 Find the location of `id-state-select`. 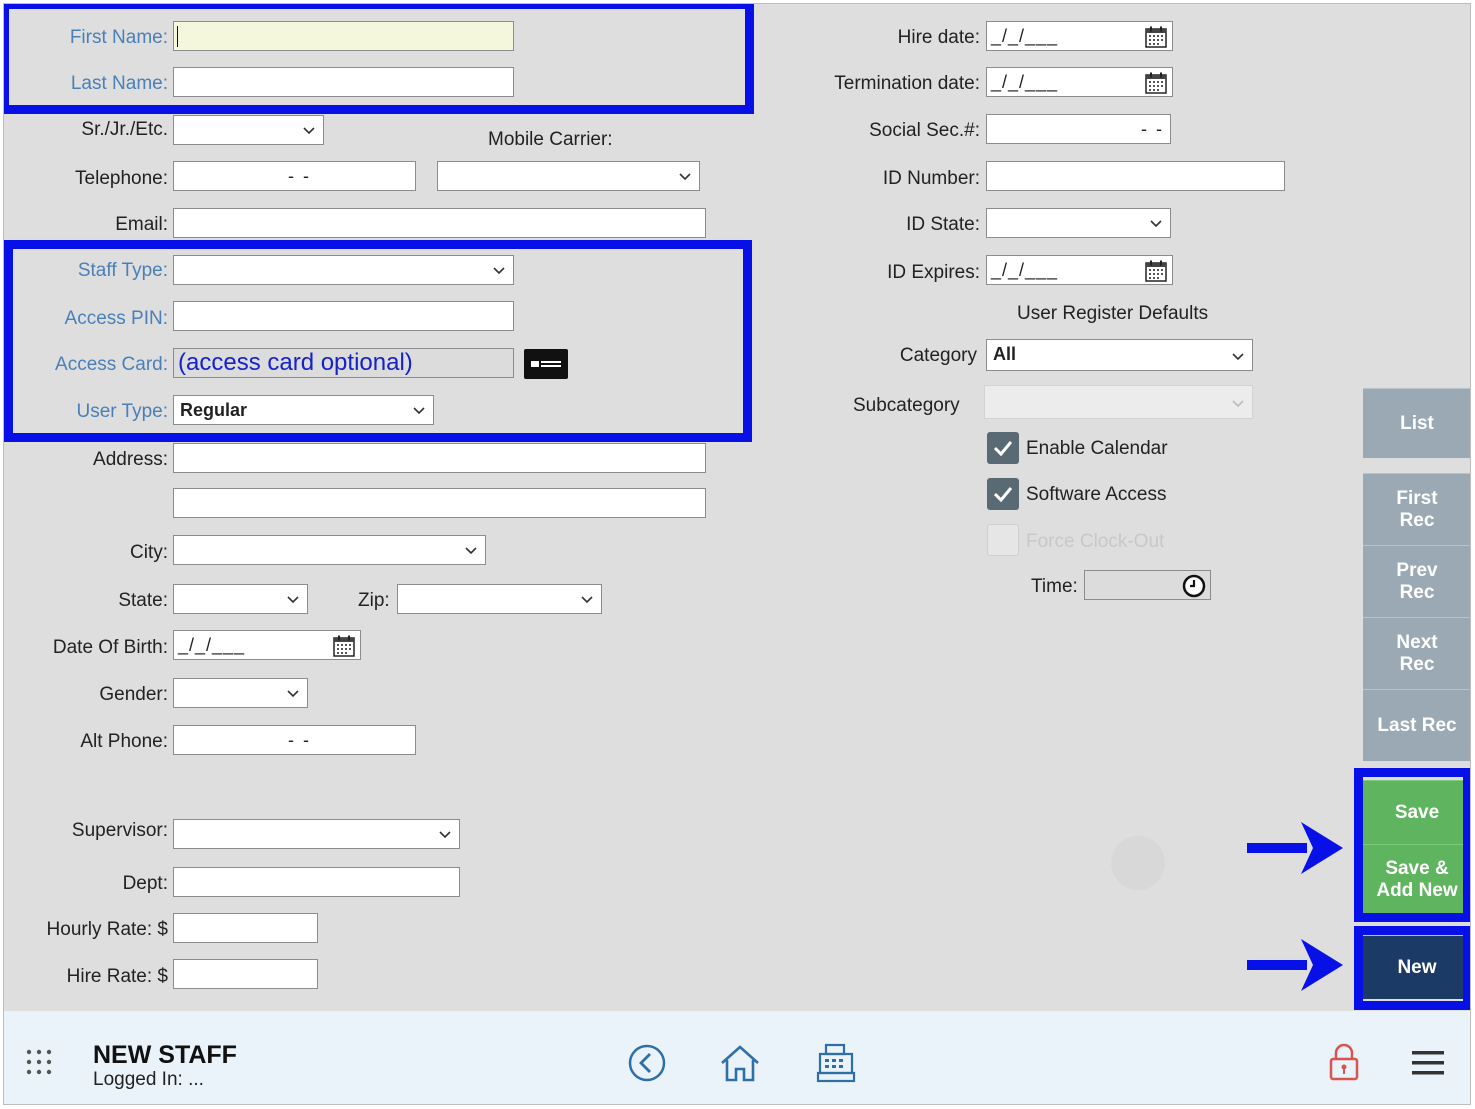

id-state-select is located at coordinates (1078, 223).